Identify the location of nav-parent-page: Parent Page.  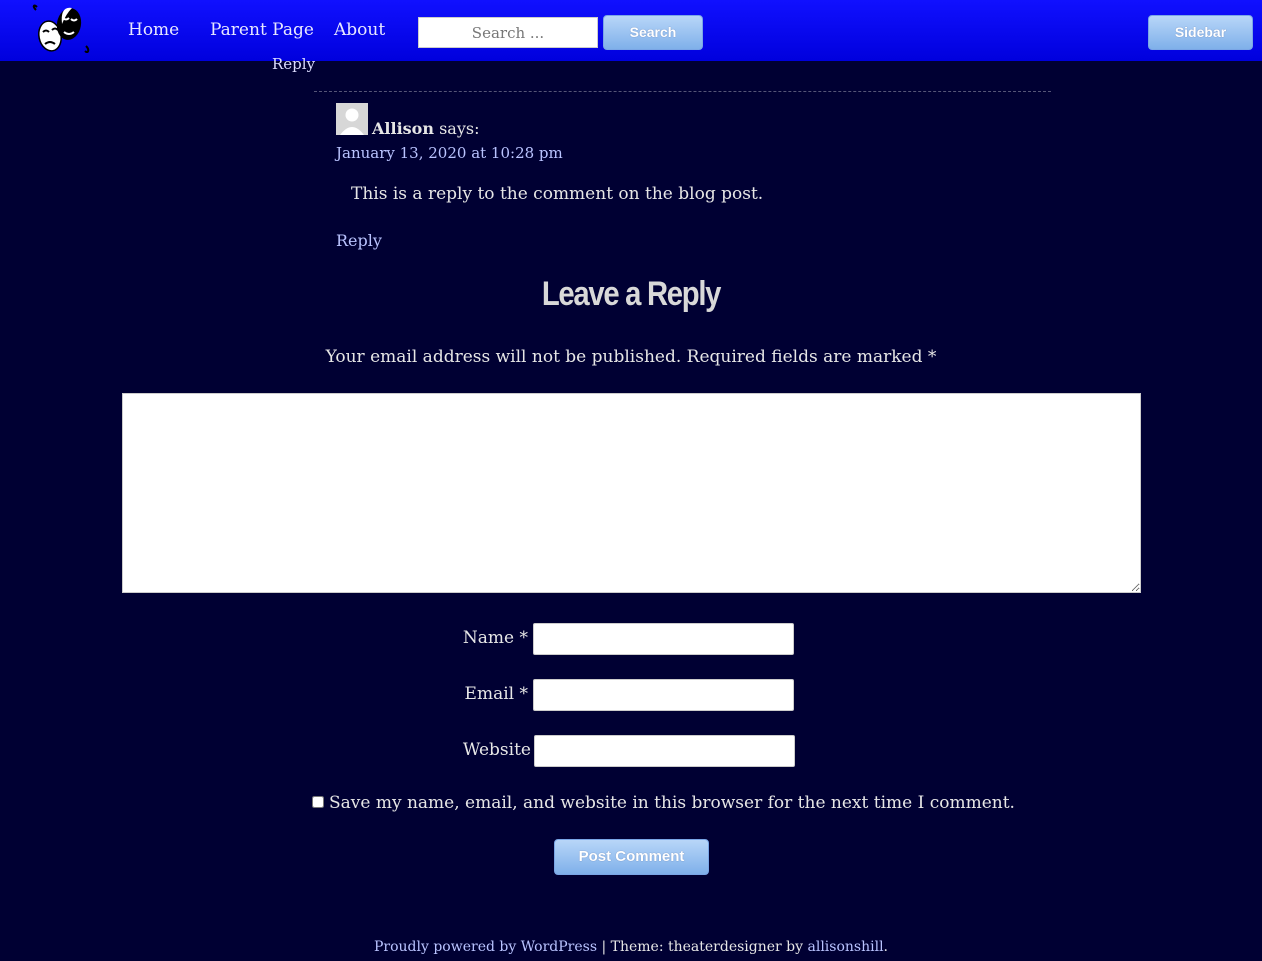
(262, 30).